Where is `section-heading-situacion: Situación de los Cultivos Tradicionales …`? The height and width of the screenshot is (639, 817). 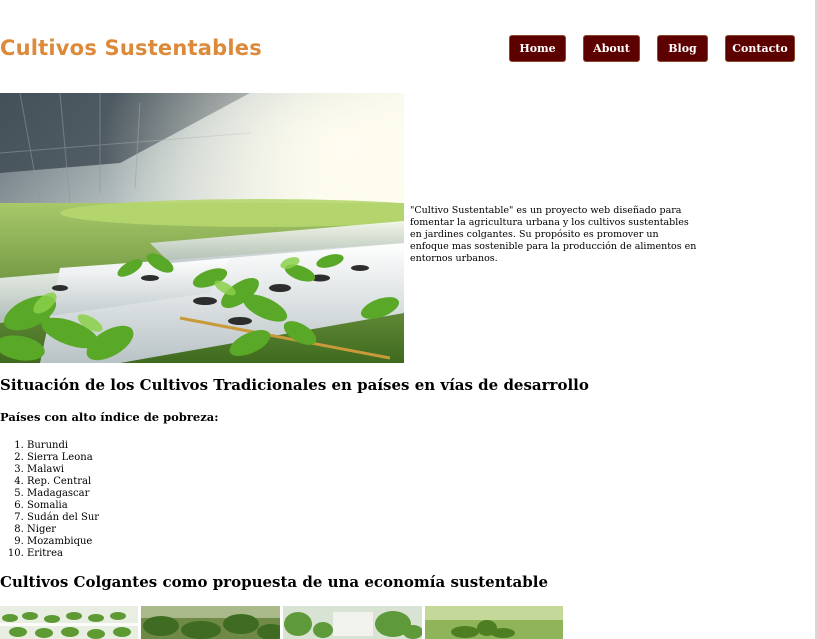 section-heading-situacion: Situación de los Cultivos Tradicionales … is located at coordinates (294, 385).